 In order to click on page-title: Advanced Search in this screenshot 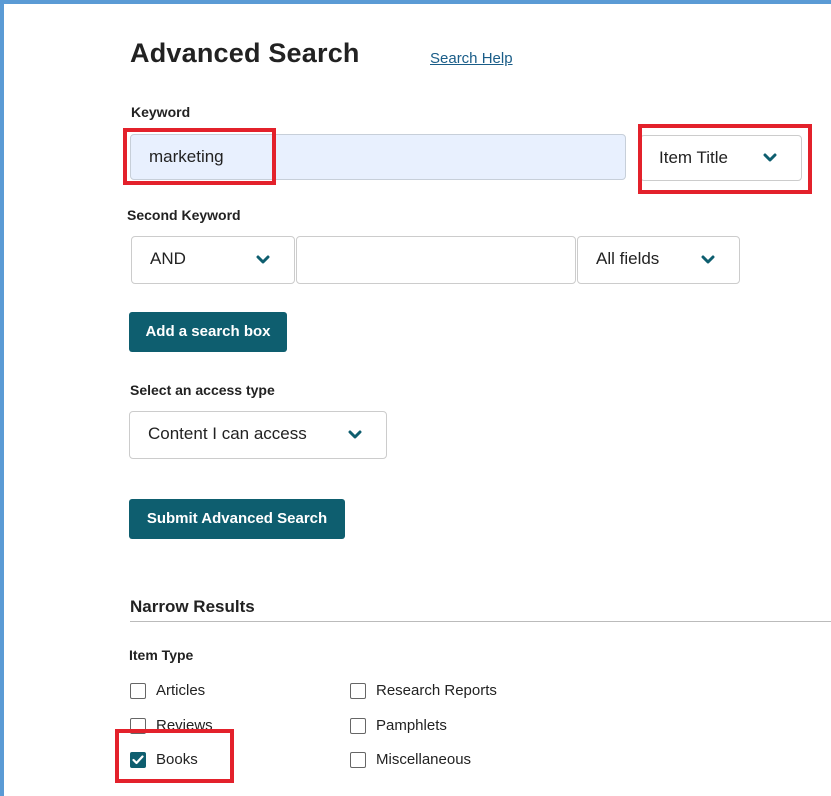, I will do `click(245, 53)`.